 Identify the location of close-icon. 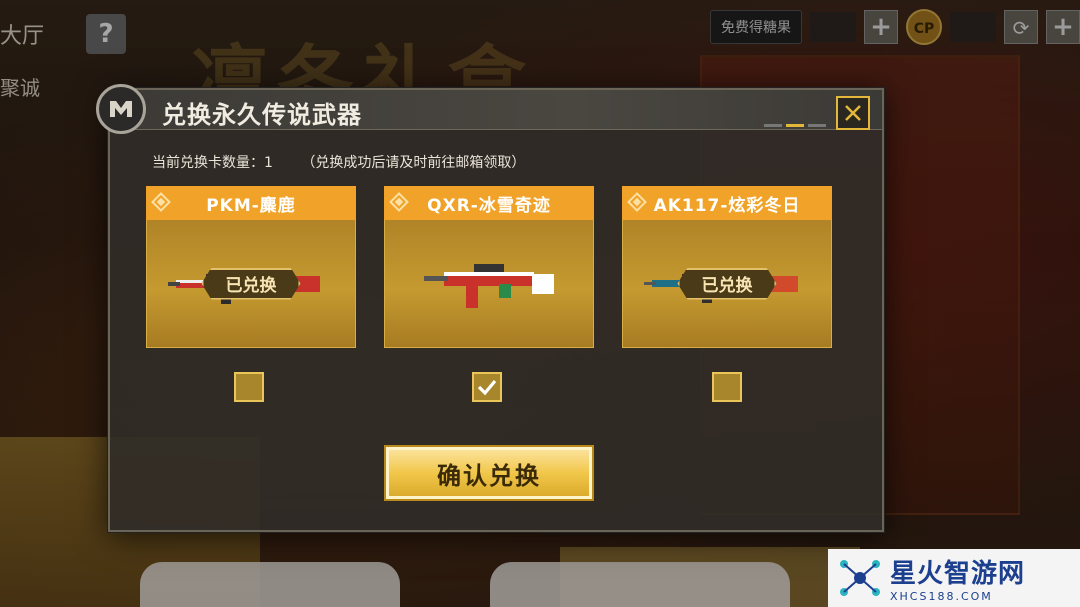
(853, 113).